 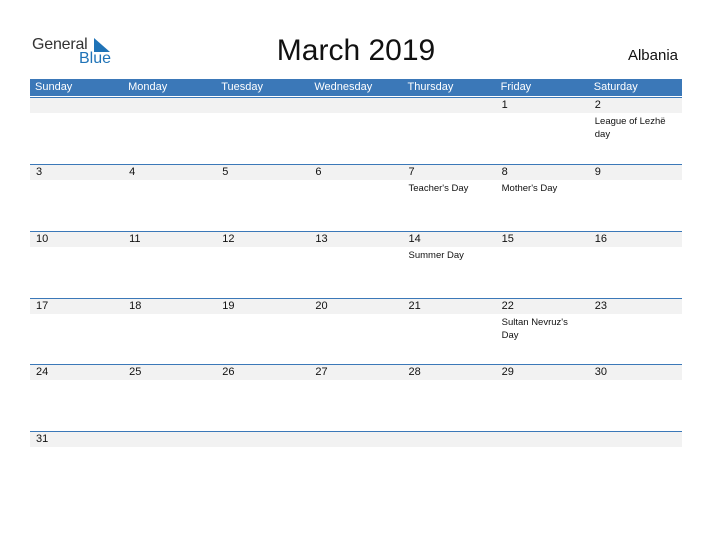 What do you see at coordinates (597, 105) in the screenshot?
I see `day-number: 2` at bounding box center [597, 105].